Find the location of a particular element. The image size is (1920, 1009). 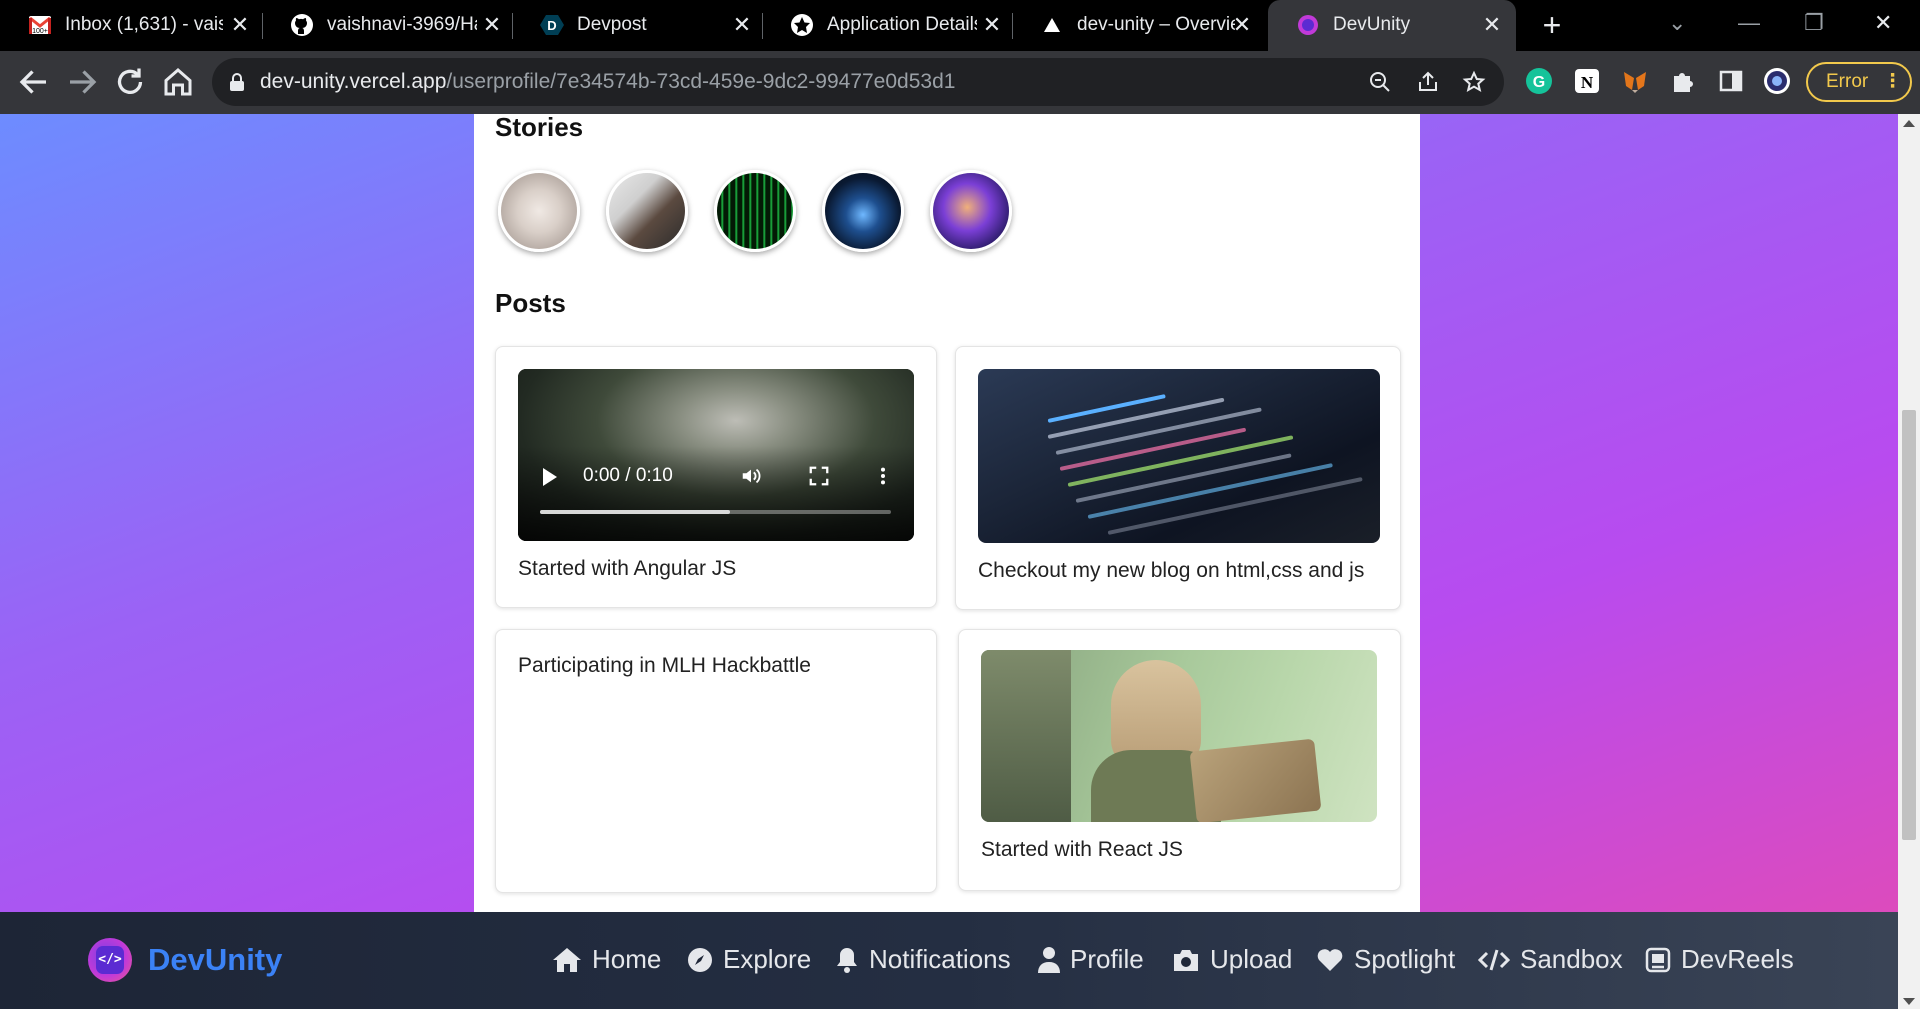

tab-vercel: dev-unity – Overvie ✕ is located at coordinates (1137, 25).